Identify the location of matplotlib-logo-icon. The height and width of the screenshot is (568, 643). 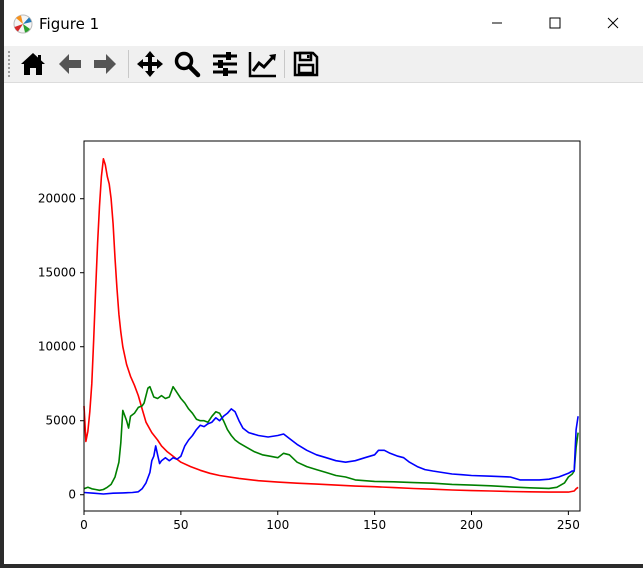
(23, 24).